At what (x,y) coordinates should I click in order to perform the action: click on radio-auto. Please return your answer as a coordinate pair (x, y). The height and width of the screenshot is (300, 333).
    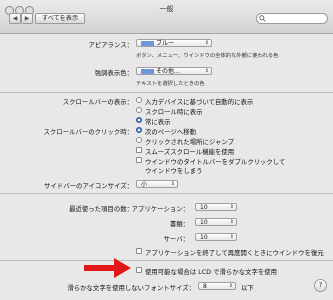
    Looking at the image, I should click on (139, 100).